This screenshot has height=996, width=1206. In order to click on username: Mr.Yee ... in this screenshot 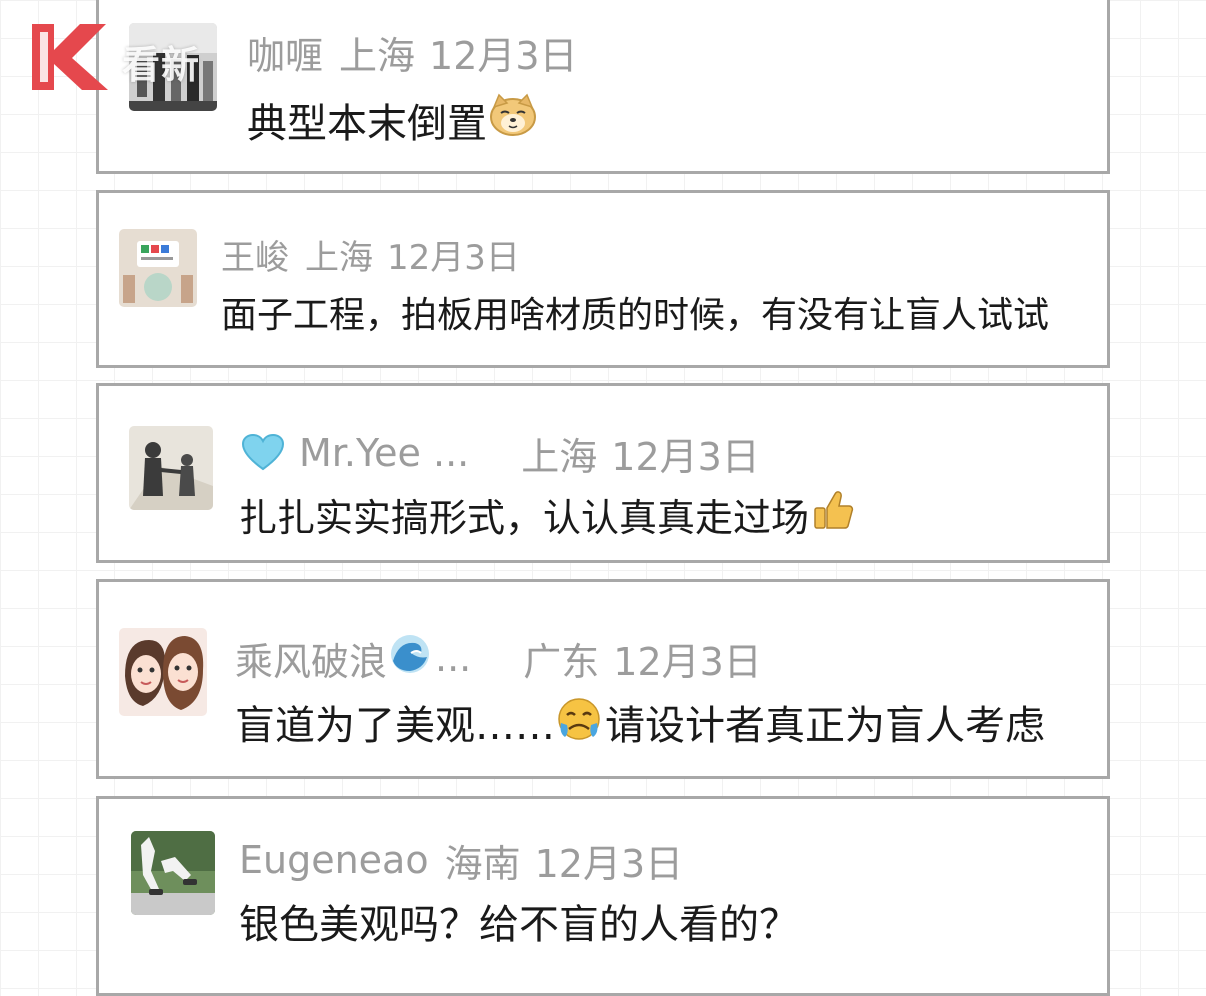, I will do `click(384, 453)`.